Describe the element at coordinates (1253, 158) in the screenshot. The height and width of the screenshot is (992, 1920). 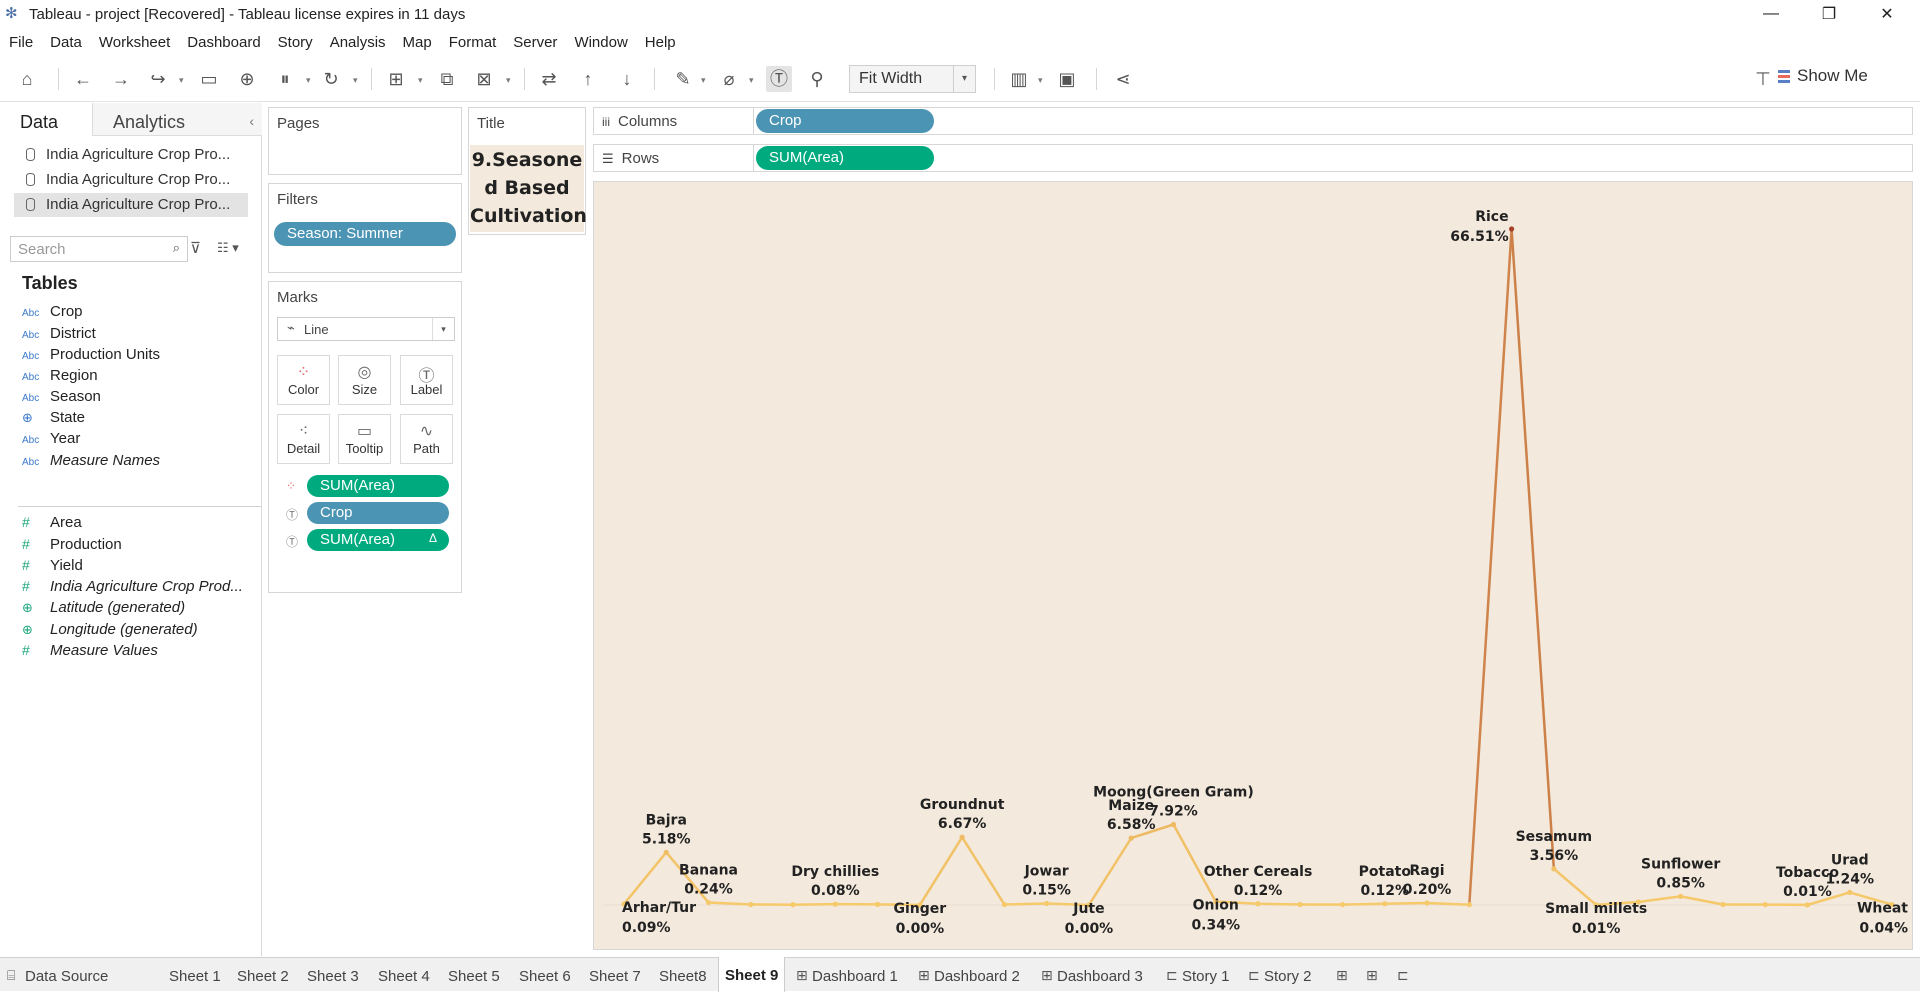
I see `rows-shelf: ☰Rows SUM(Area)` at that location.